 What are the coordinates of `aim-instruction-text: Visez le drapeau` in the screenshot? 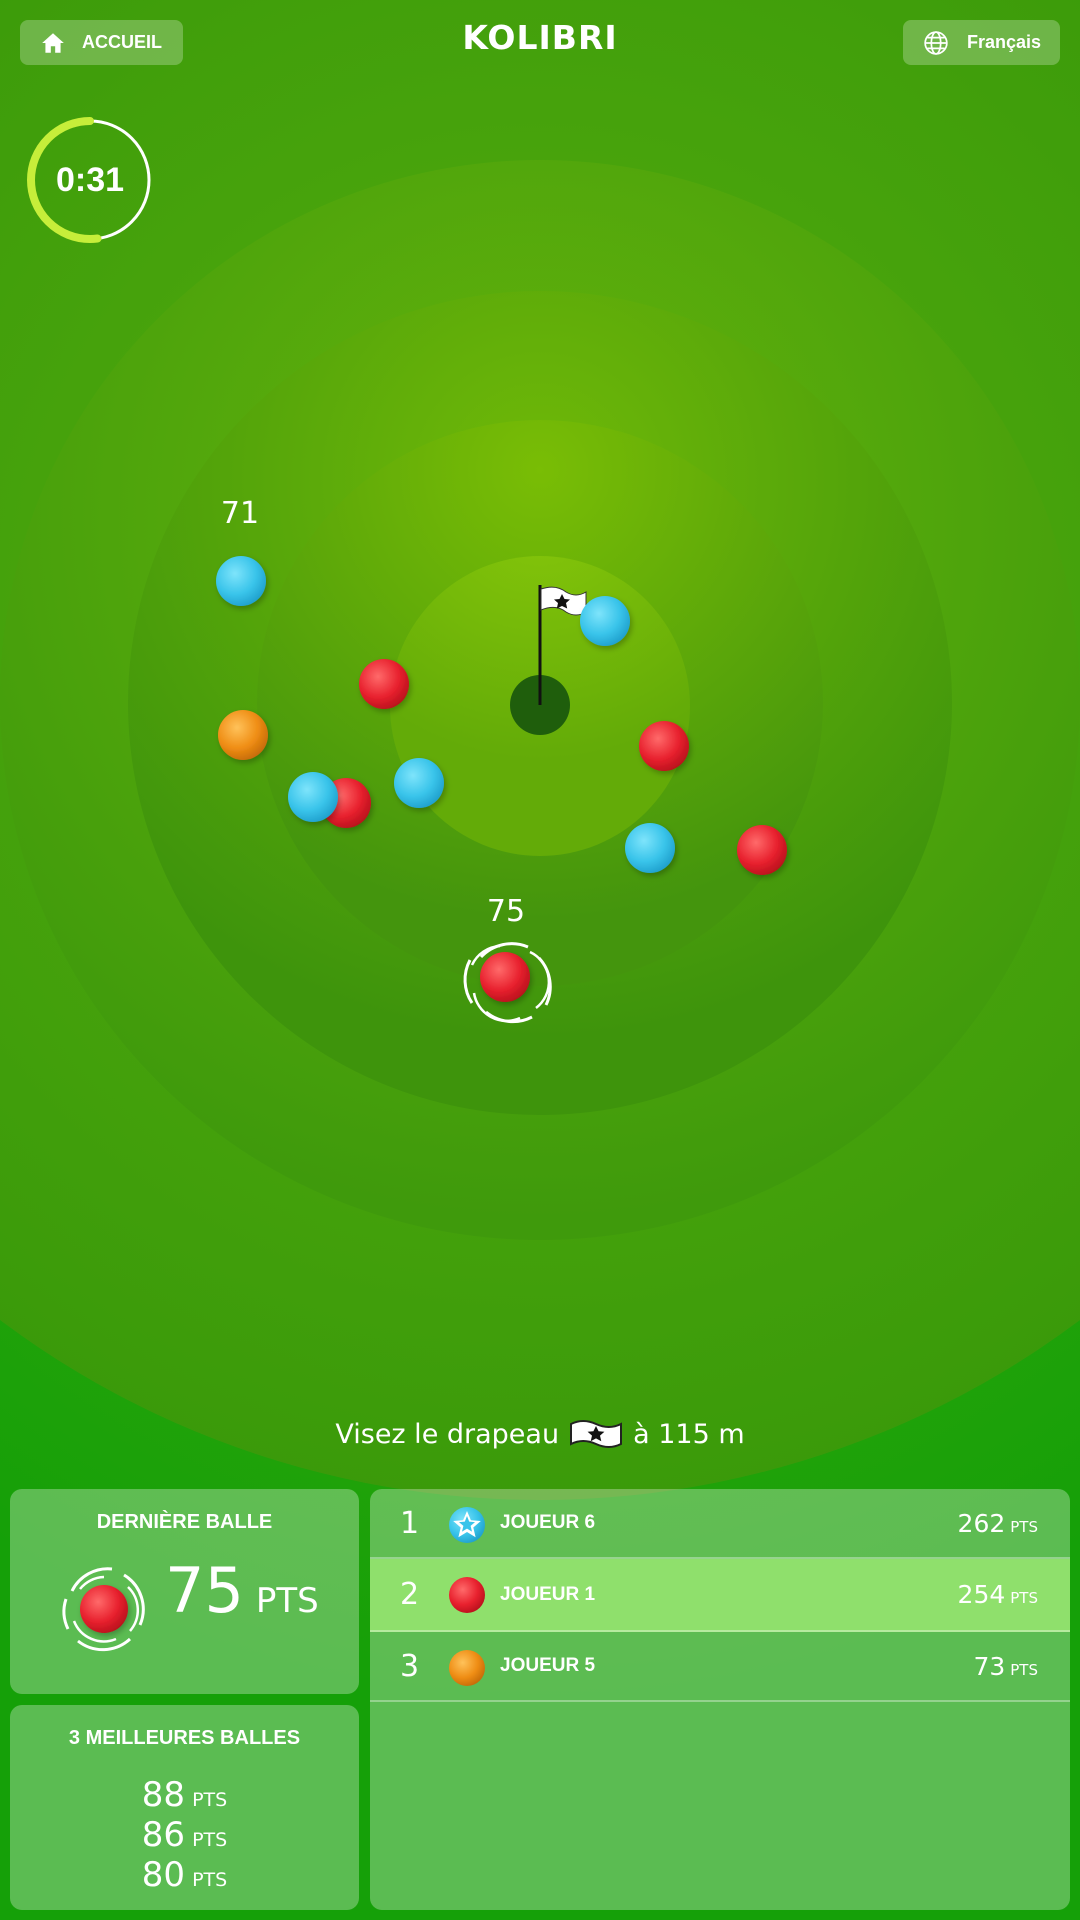 It's located at (447, 1434).